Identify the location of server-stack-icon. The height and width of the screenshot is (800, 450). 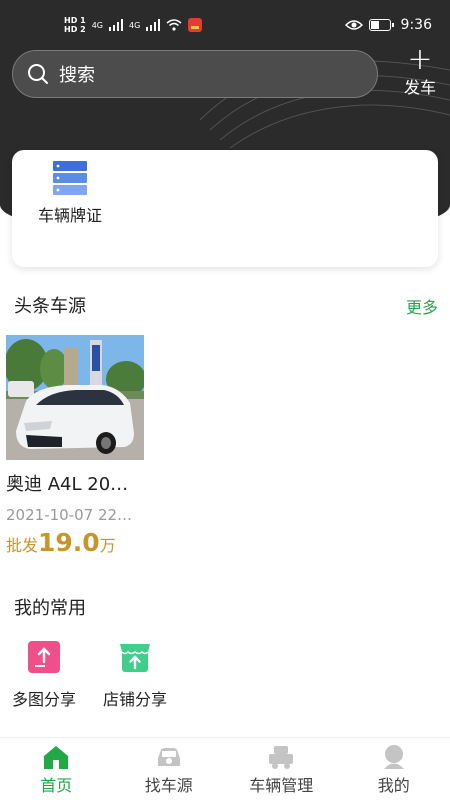
(70, 178).